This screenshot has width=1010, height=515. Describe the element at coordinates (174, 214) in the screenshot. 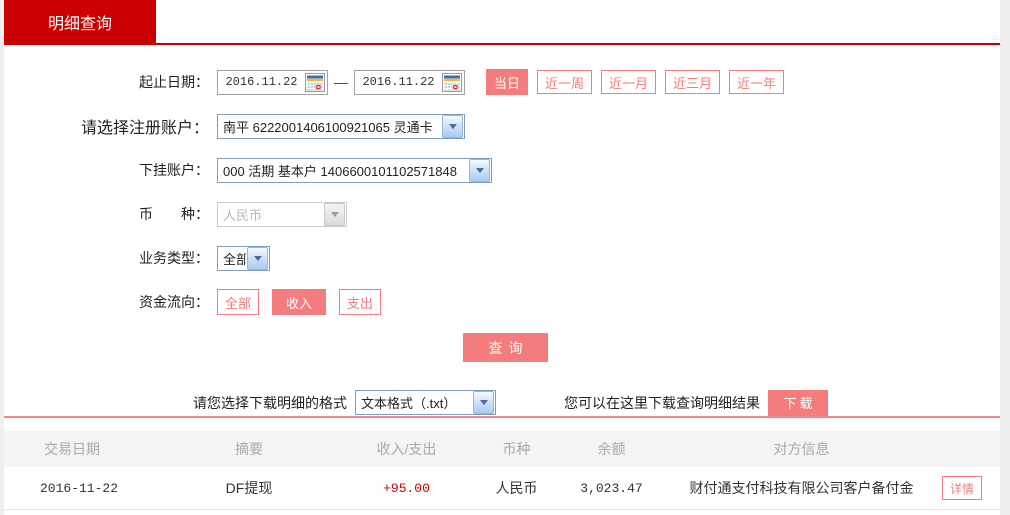

I see `currency-label: 币 种：` at that location.